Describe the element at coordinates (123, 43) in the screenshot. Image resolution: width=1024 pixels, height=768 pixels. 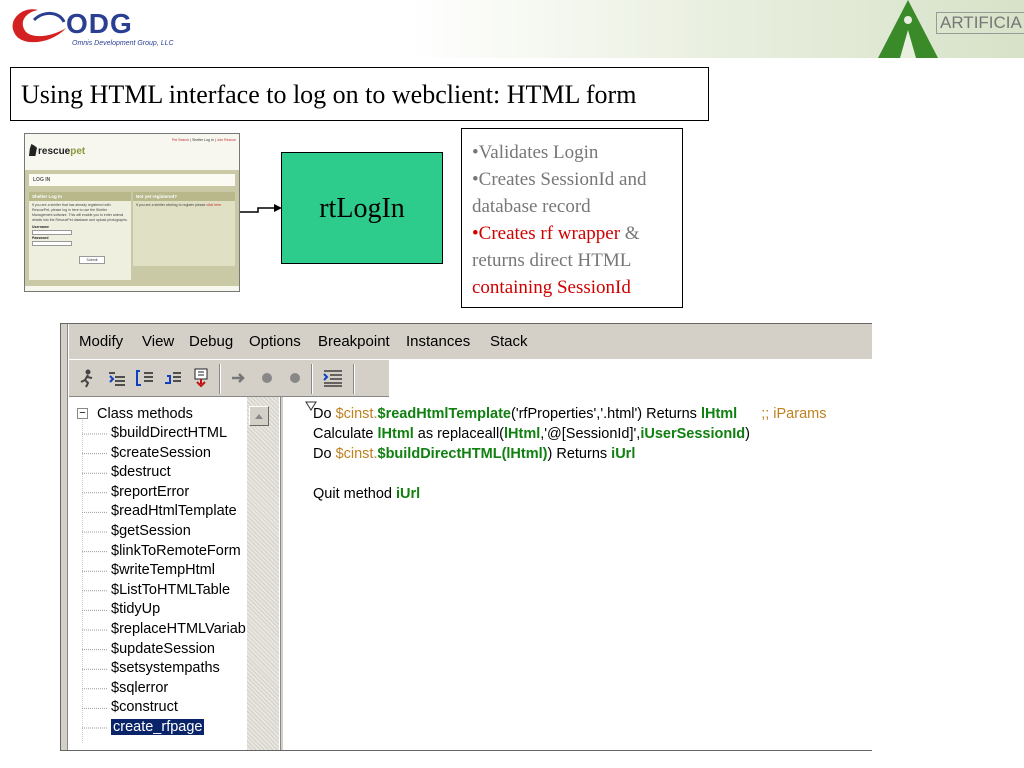
I see `odg-logo-subtitle: Omnis Development Group, LLC` at that location.